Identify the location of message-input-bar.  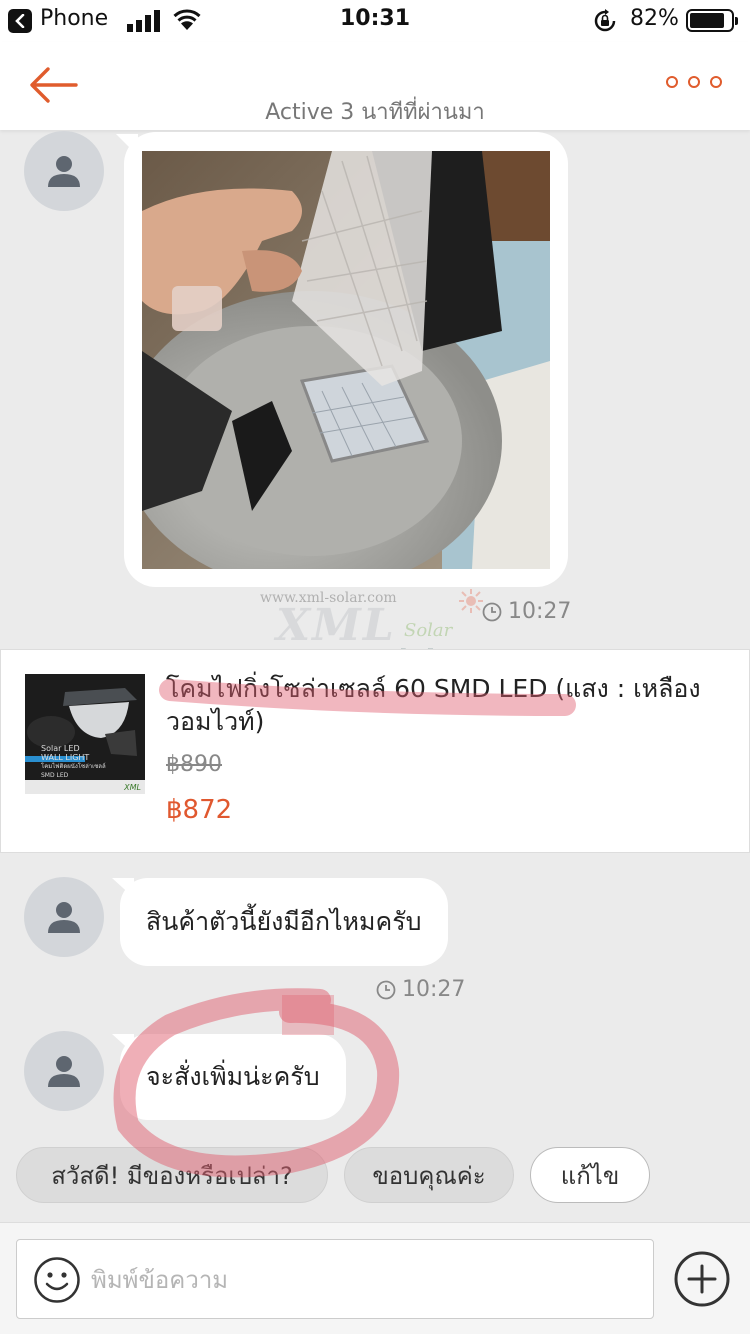
(375, 1278).